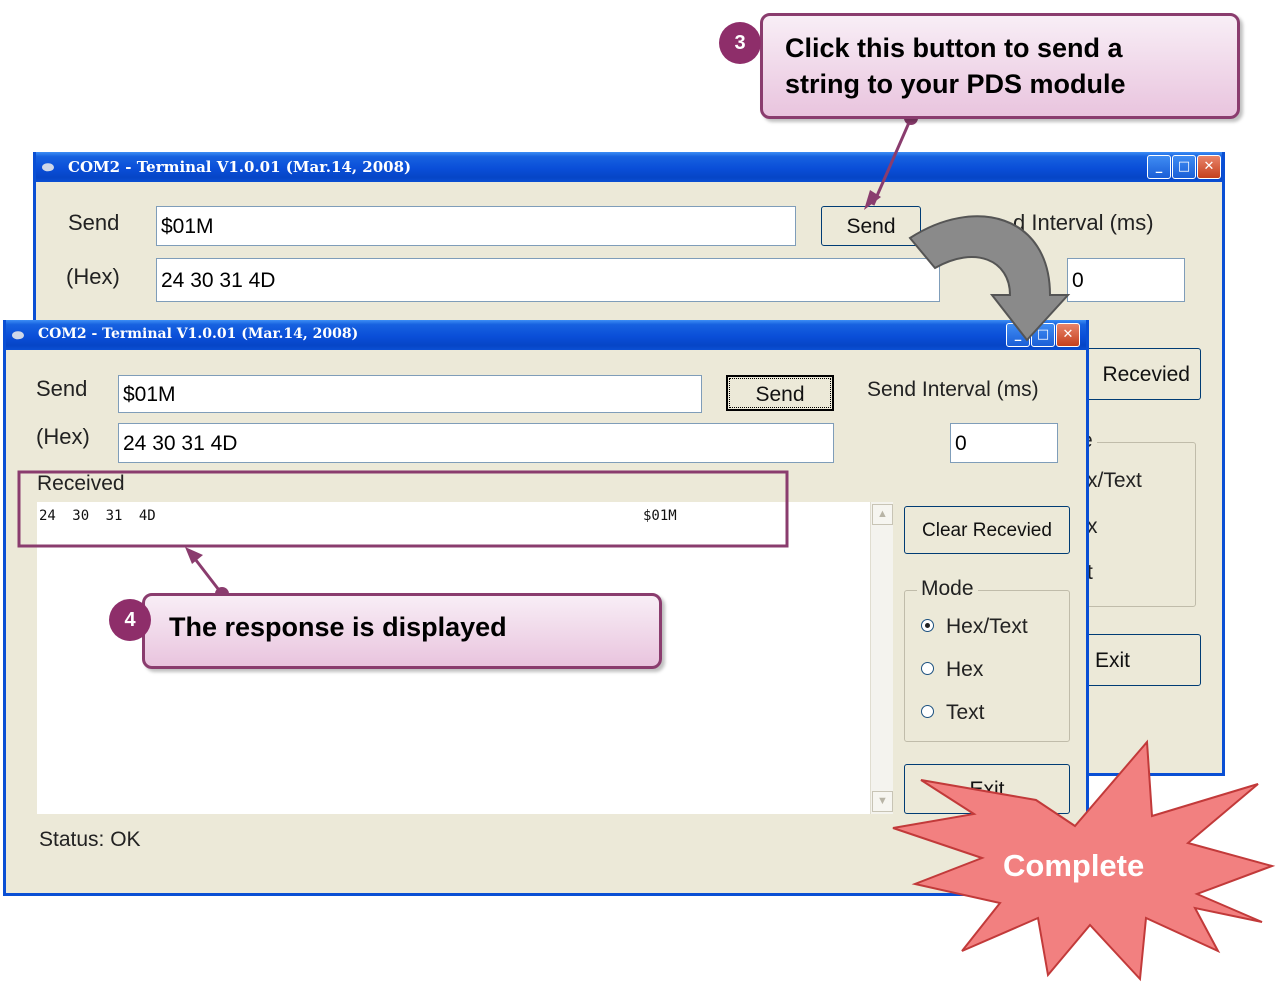  What do you see at coordinates (207, 574) in the screenshot?
I see `step4-pointer-line` at bounding box center [207, 574].